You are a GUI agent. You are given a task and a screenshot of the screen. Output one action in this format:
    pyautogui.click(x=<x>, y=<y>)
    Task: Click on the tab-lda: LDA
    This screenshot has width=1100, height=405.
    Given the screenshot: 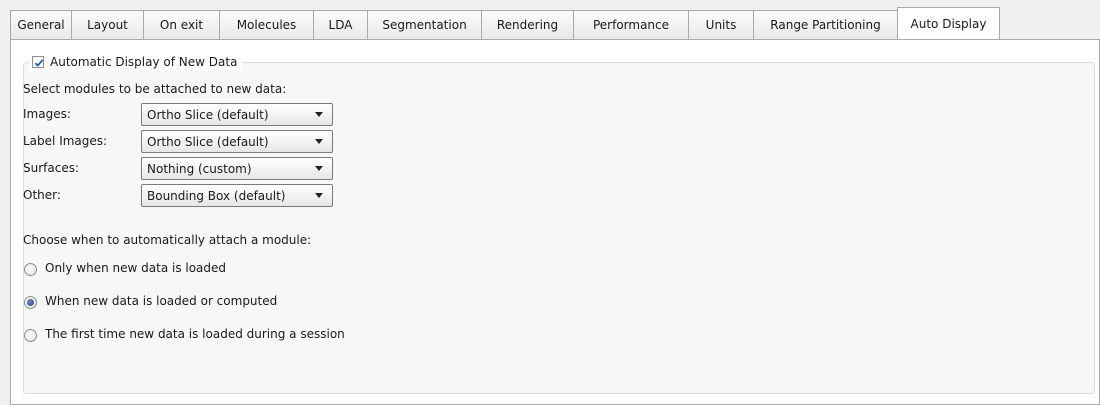 What is the action you would take?
    pyautogui.click(x=340, y=24)
    